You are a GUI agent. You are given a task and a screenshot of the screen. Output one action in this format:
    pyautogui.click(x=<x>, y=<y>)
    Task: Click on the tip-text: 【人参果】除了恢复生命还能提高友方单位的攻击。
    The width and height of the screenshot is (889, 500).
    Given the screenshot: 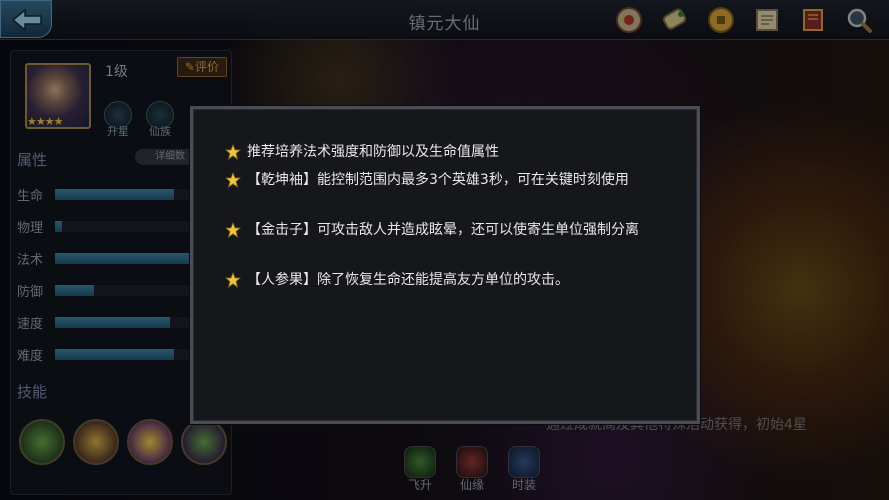 What is the action you would take?
    pyautogui.click(x=408, y=280)
    